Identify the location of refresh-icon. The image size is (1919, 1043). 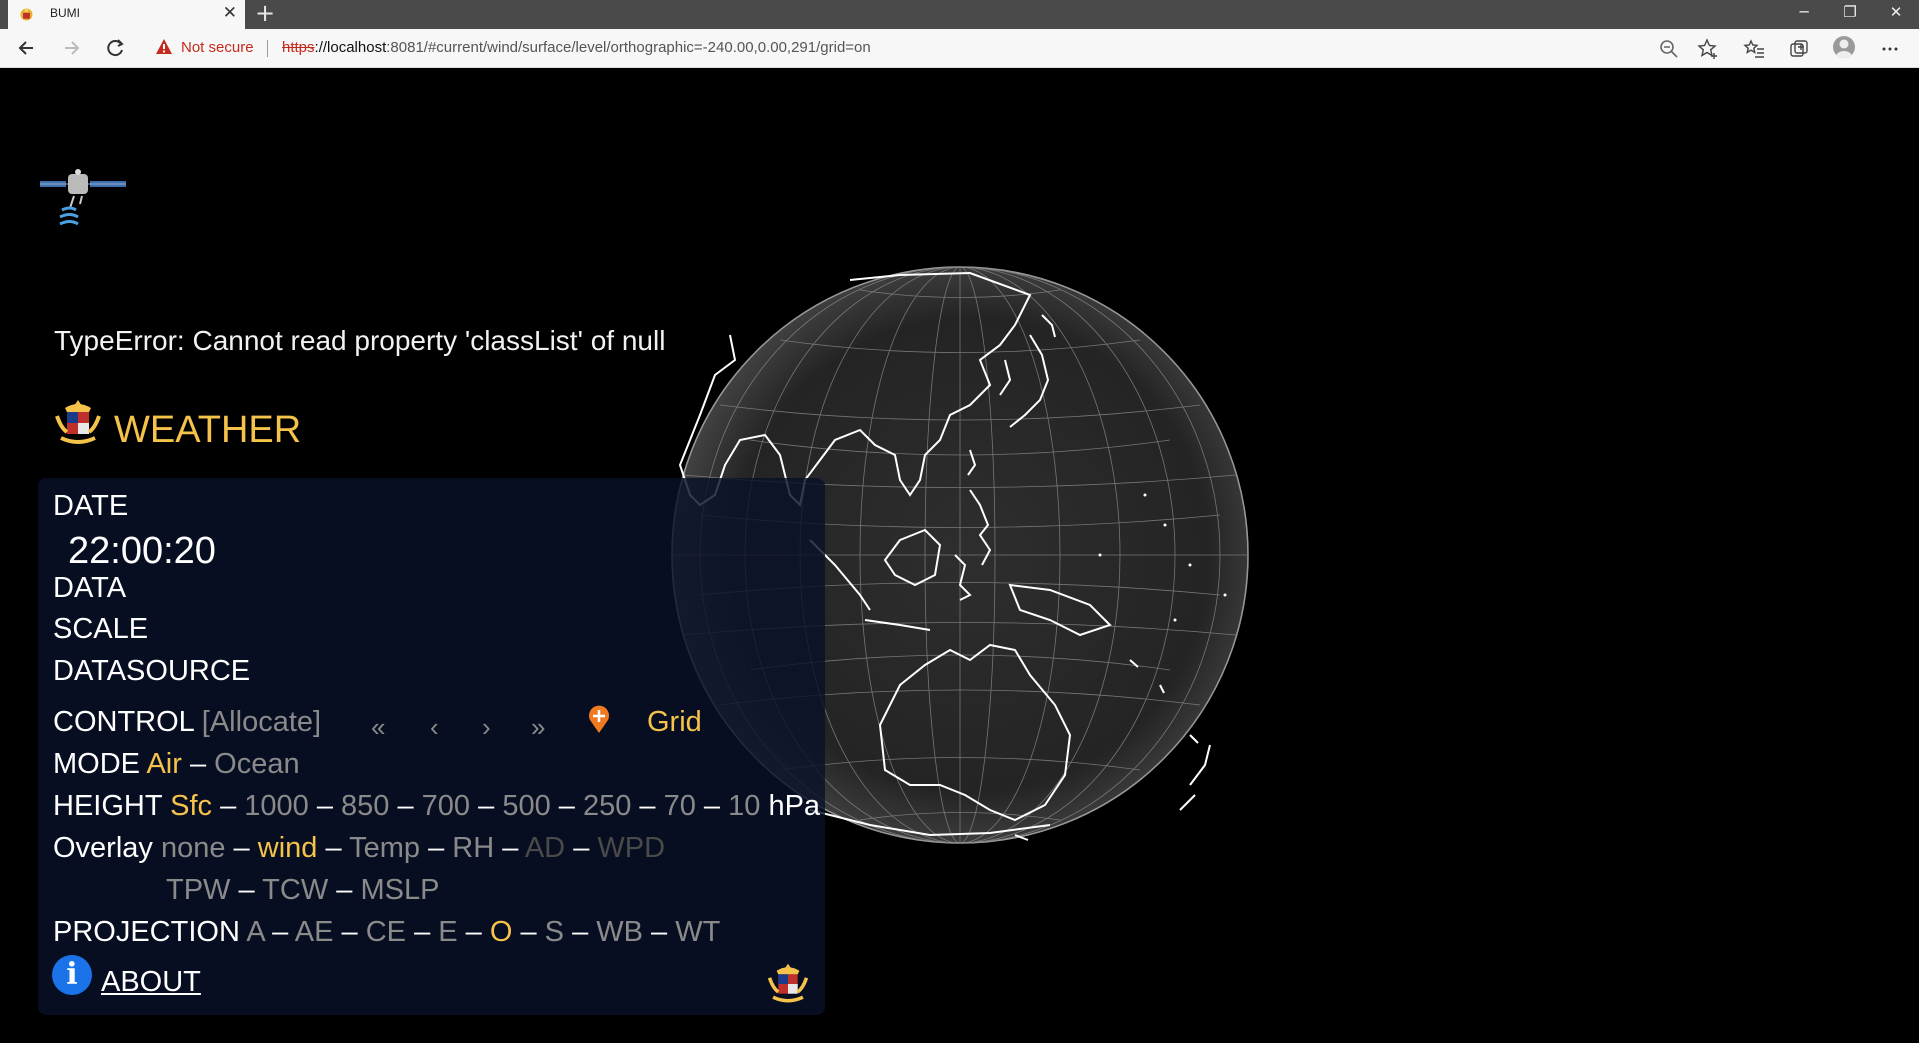
(115, 48).